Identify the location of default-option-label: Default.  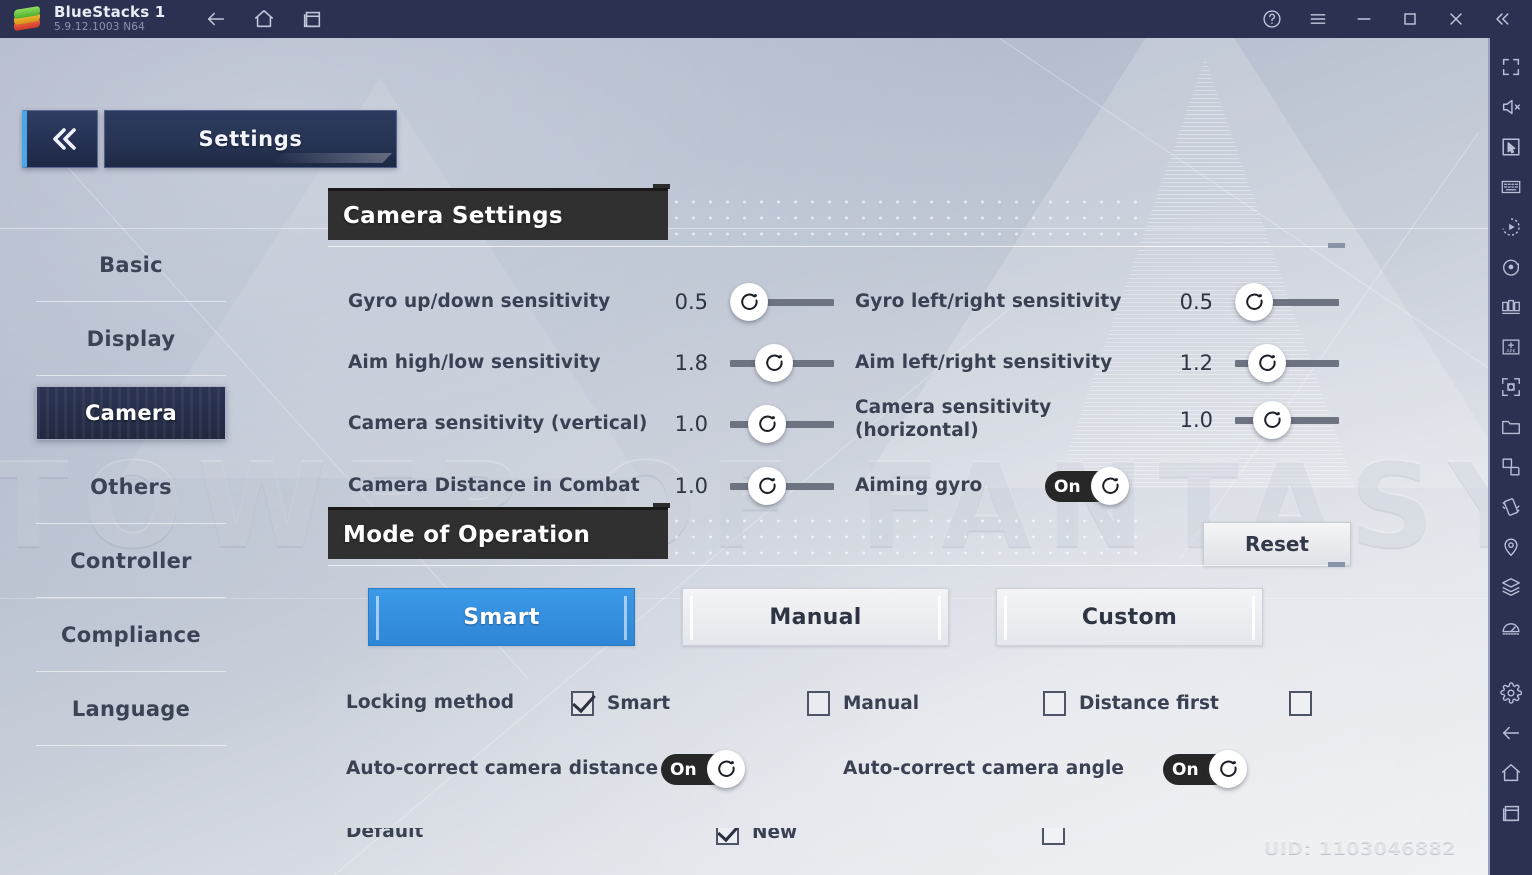
(385, 835).